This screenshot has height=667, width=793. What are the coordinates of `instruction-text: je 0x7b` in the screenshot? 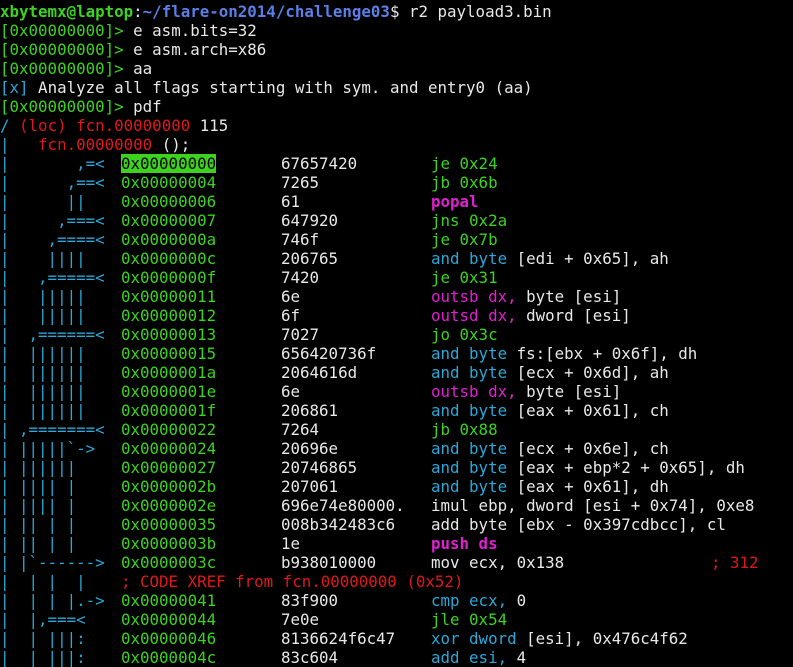 It's located at (464, 239).